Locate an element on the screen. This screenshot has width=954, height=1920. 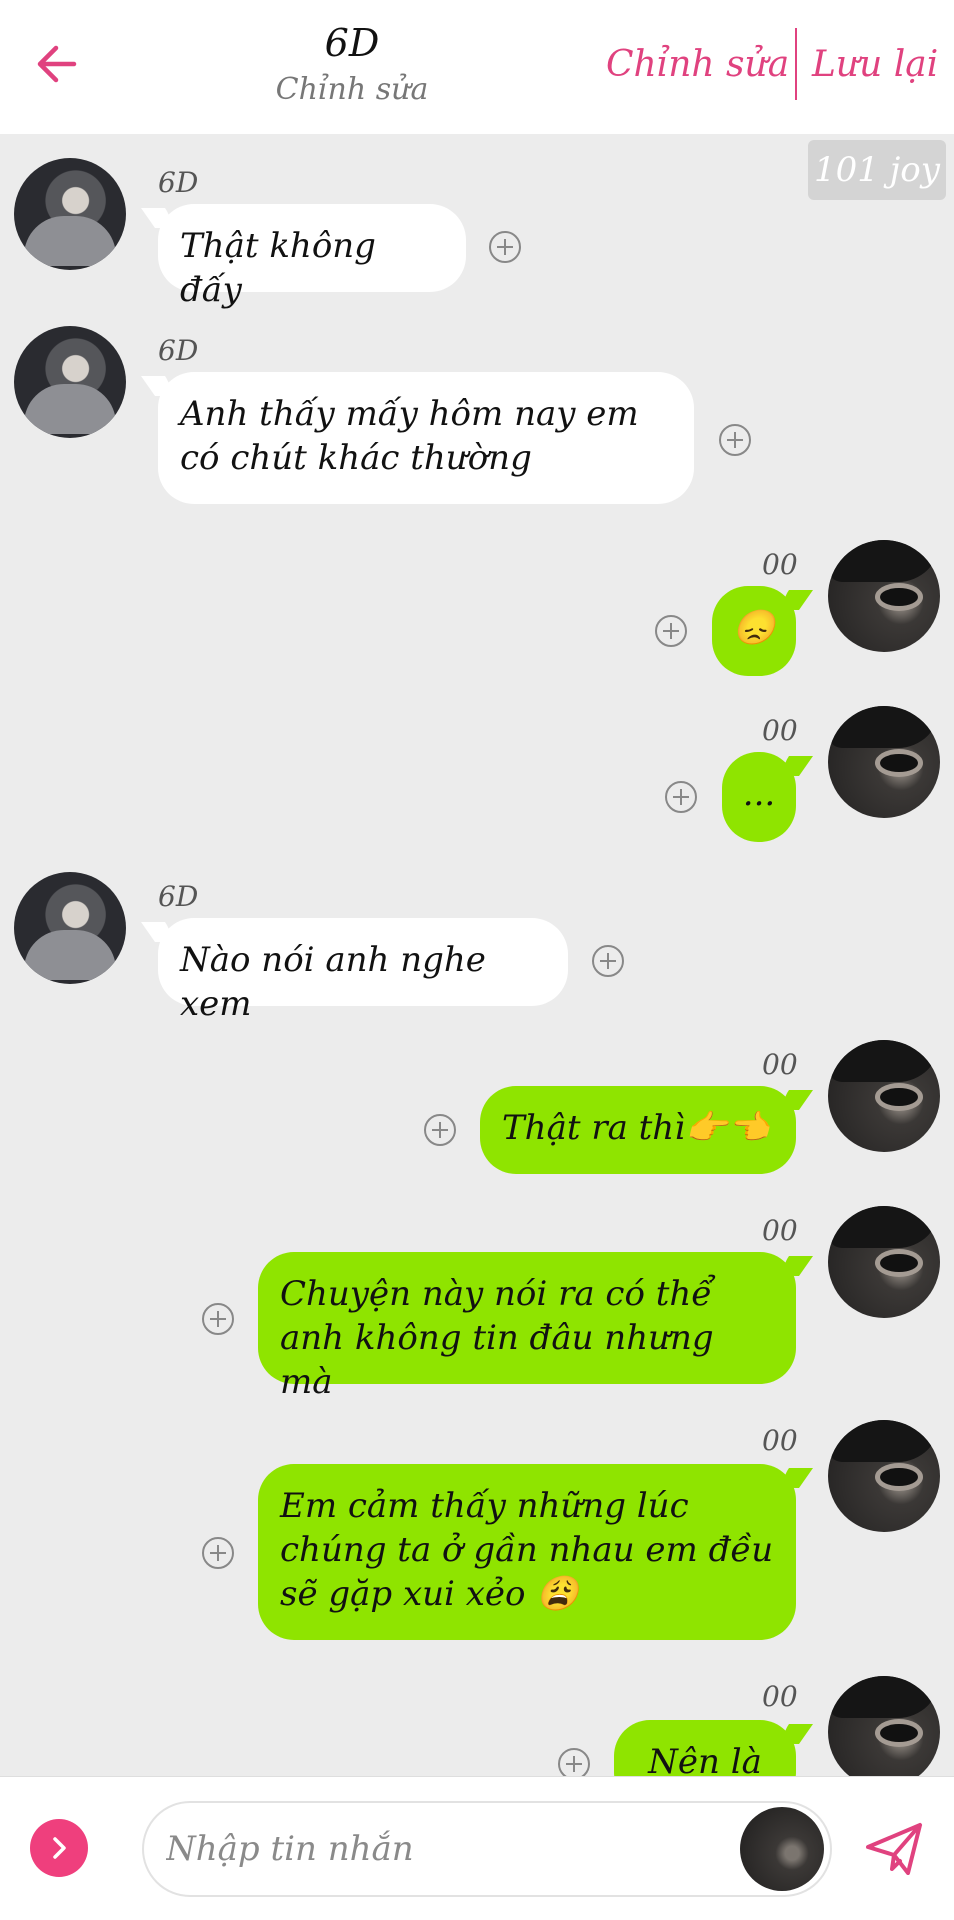
header-divider is located at coordinates (796, 64).